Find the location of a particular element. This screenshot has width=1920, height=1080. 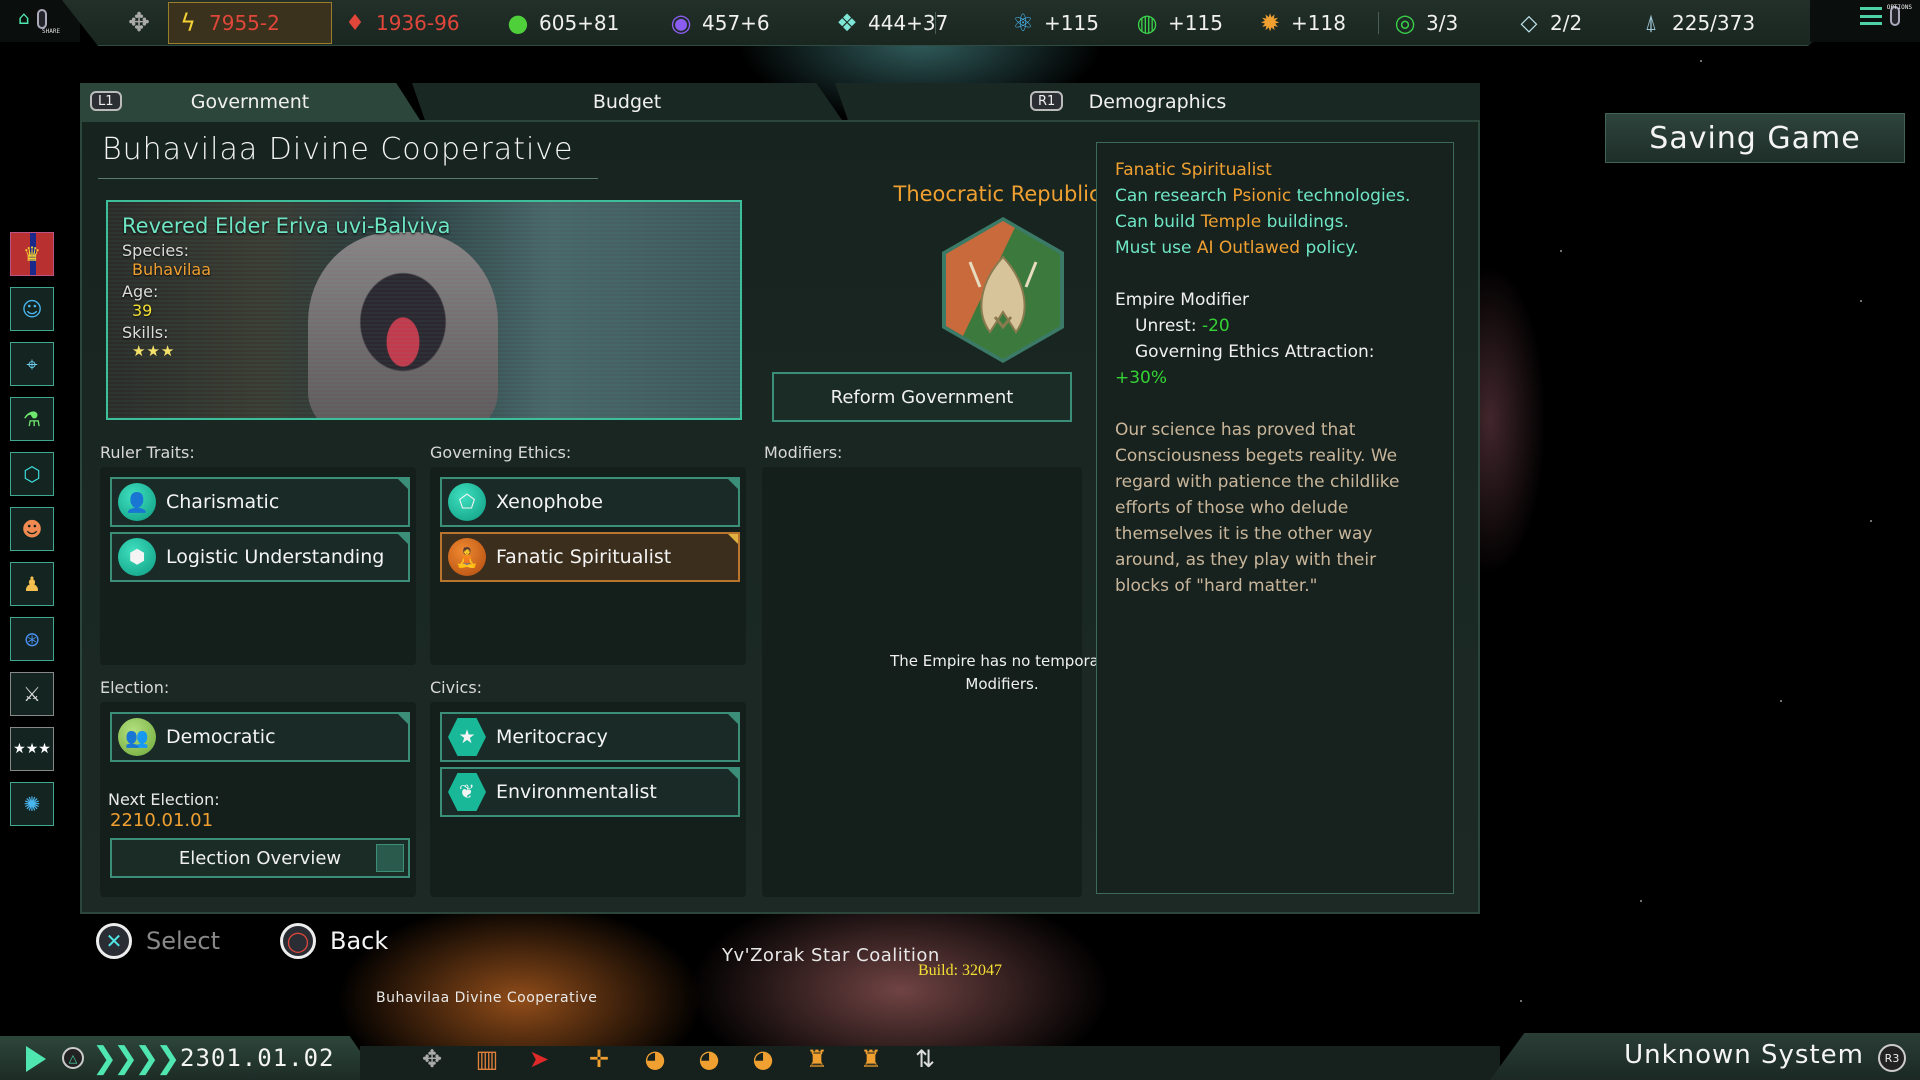

crossroads-alert-icon: ✛ is located at coordinates (599, 1059).